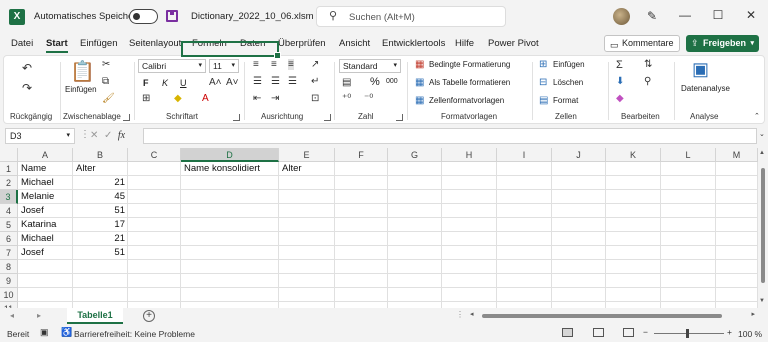 This screenshot has width=768, height=342. I want to click on align-bottom-icon: ≡, so click(291, 64).